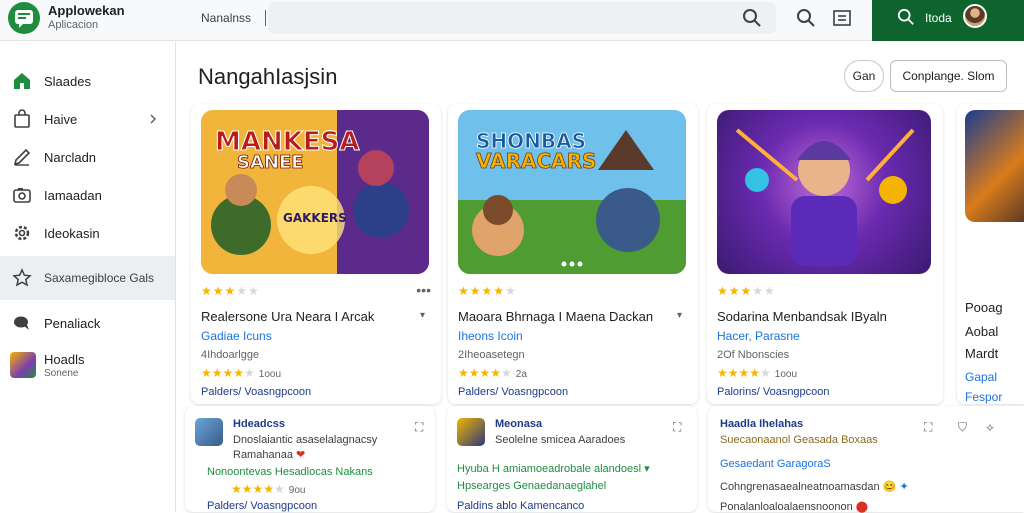  I want to click on card-developer: Iheons Icoin, so click(490, 336).